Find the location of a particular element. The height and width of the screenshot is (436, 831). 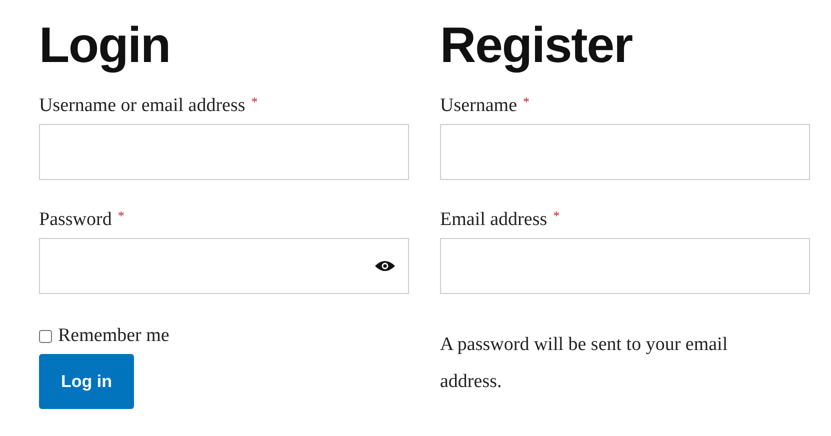

field-label: Email address is located at coordinates (494, 220).